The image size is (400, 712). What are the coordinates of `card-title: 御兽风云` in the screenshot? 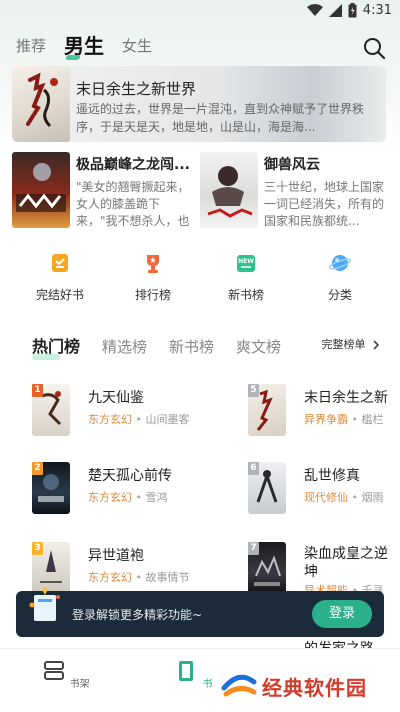 It's located at (292, 165).